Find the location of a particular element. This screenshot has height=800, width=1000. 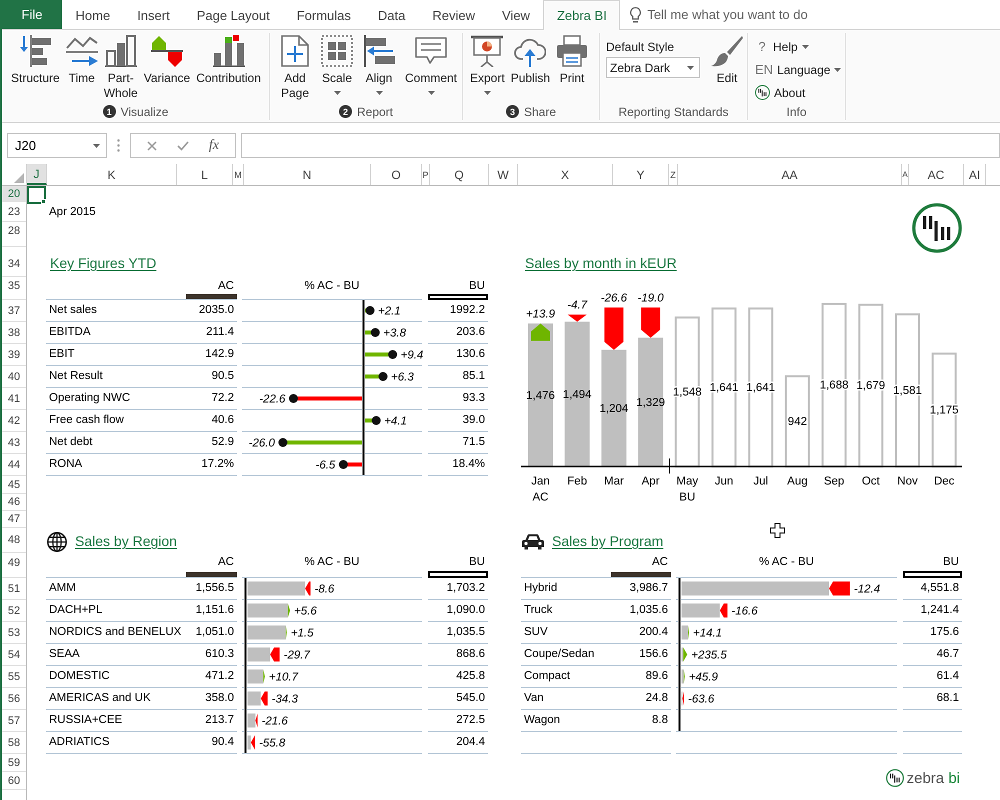

style-dropdown: Zebra Dark is located at coordinates (653, 67).